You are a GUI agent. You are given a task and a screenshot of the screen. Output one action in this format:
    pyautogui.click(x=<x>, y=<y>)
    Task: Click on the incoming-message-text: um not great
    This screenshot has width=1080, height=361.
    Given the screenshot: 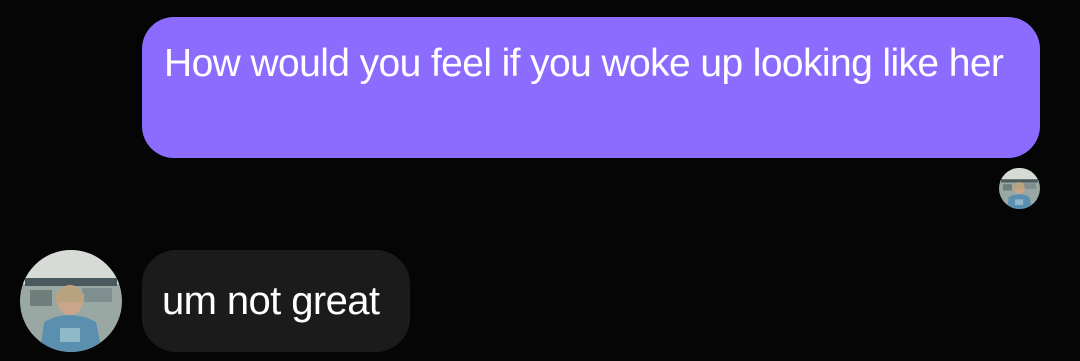 What is the action you would take?
    pyautogui.click(x=271, y=301)
    